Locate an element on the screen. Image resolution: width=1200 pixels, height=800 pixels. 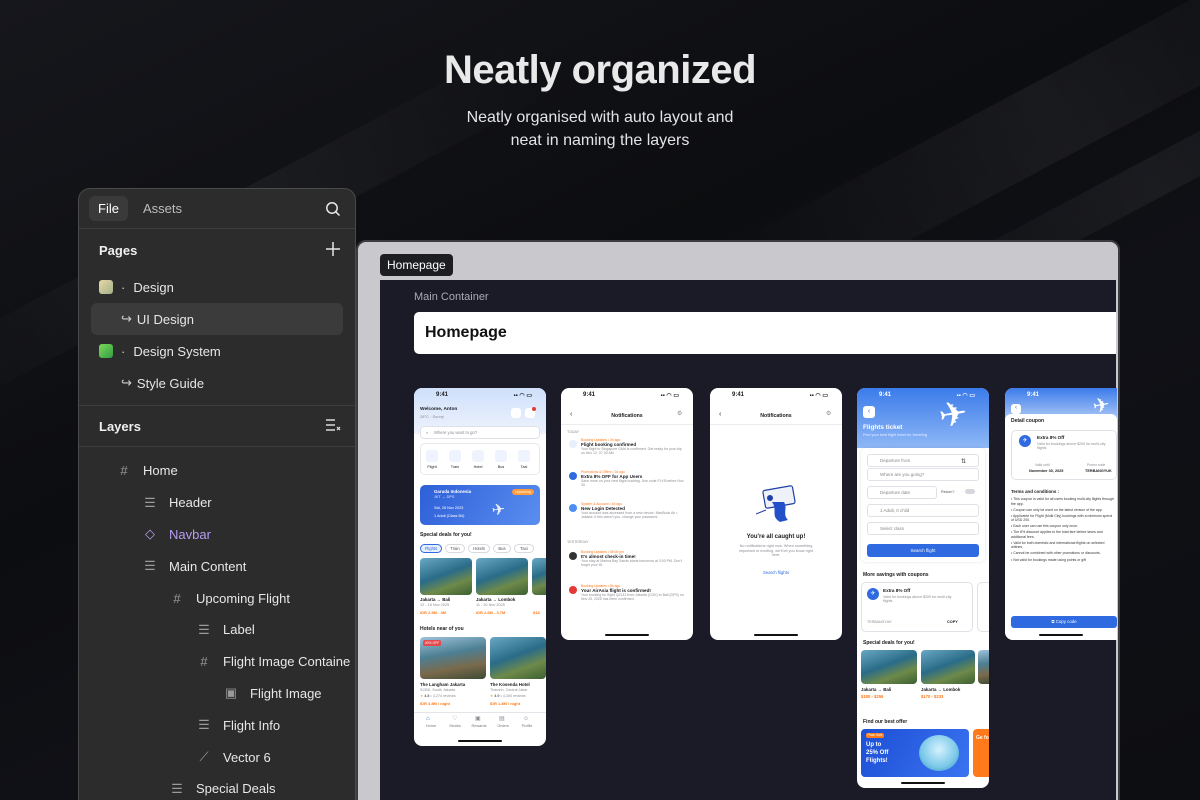
frame-tag: Homepage is located at coordinates (416, 265).